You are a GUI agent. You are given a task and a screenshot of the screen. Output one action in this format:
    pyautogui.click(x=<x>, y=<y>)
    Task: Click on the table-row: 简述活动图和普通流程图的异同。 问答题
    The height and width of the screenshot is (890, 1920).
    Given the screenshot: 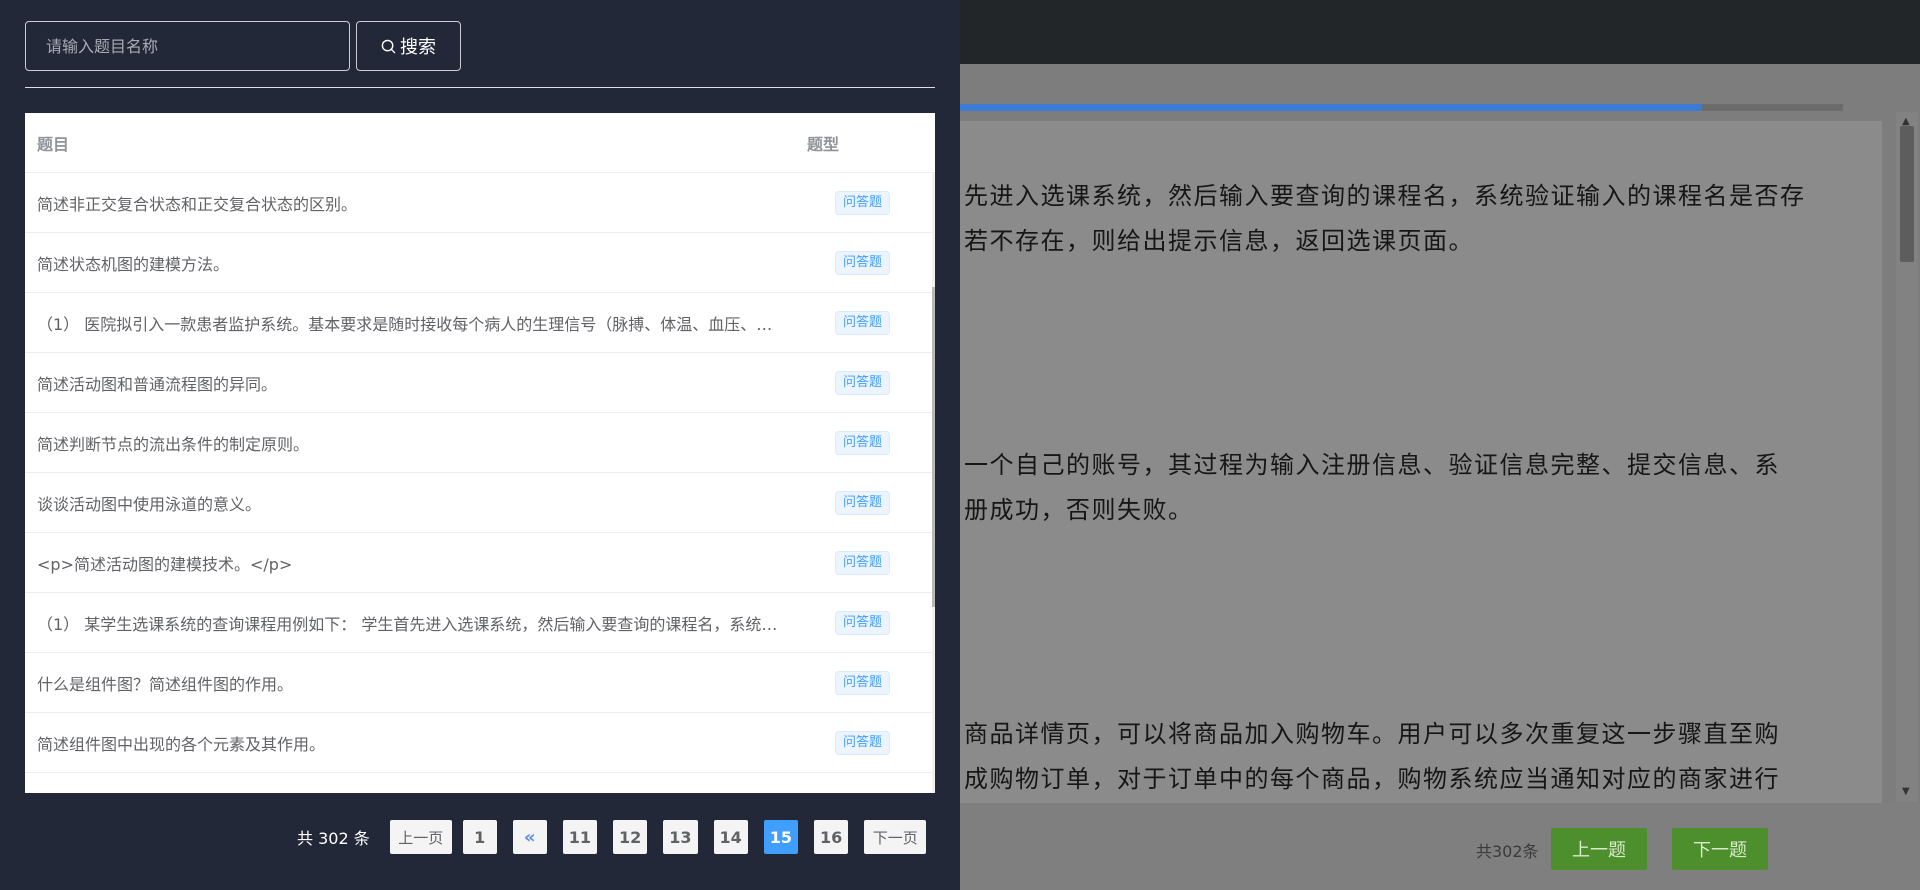 What is the action you would take?
    pyautogui.click(x=480, y=383)
    